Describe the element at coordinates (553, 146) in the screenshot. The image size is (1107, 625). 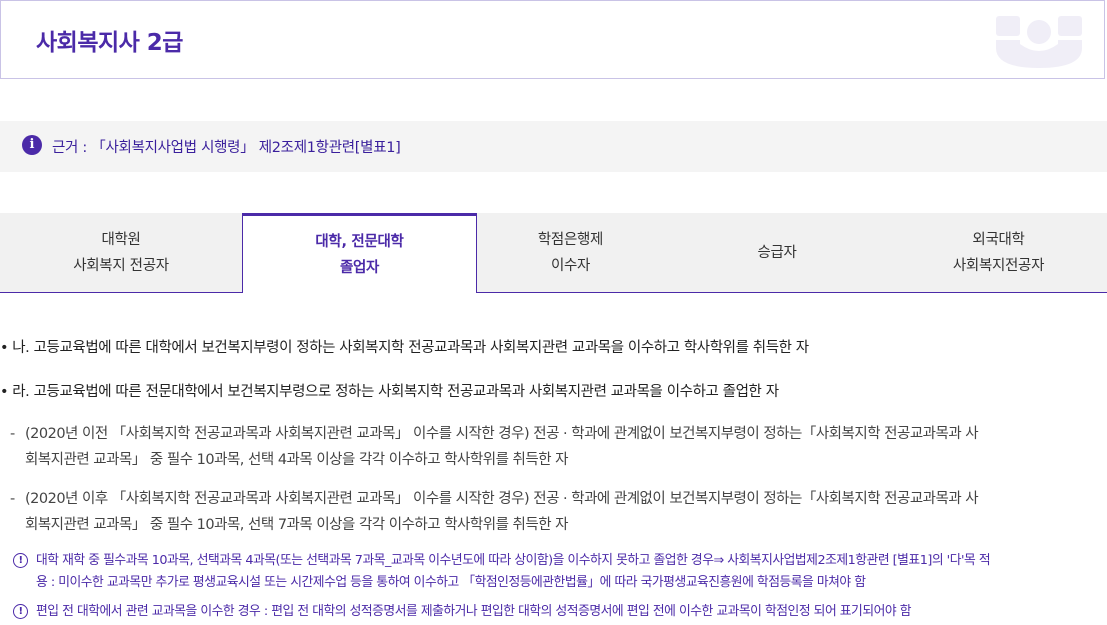
I see `legal-basis-notice: i 근거 : 「사회복지사업법 시행령」 제2조제1항관련[별표1]` at that location.